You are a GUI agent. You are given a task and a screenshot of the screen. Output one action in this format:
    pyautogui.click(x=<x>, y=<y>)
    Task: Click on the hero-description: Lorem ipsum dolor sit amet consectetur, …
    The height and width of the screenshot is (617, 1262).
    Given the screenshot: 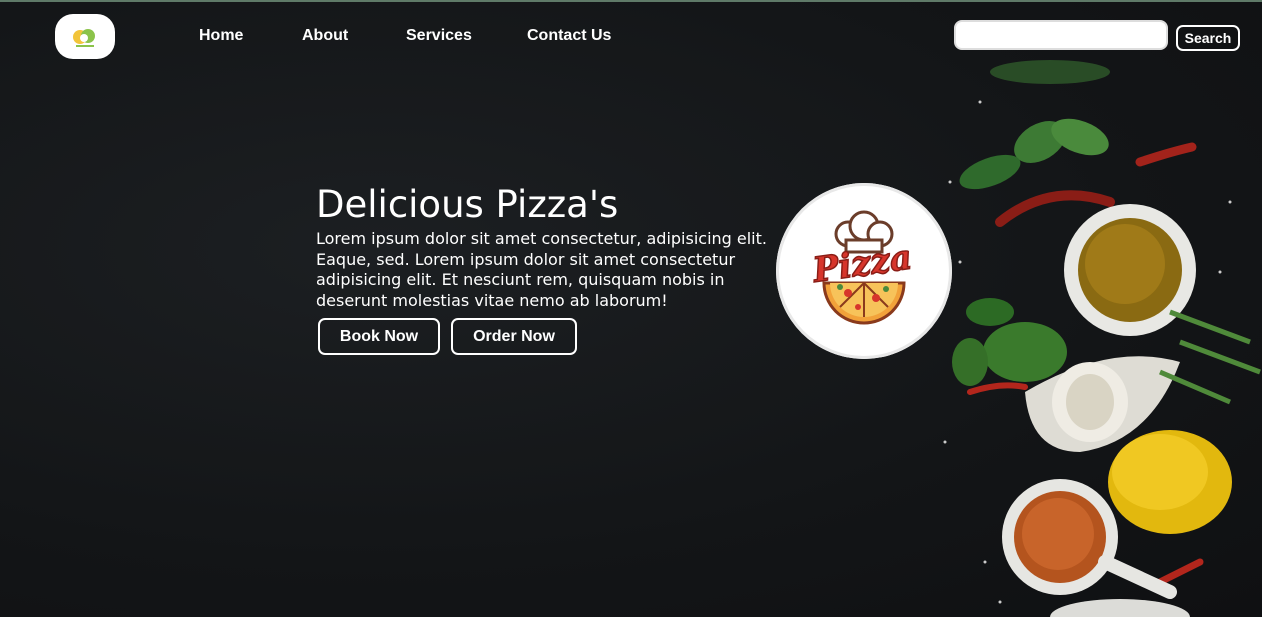 What is the action you would take?
    pyautogui.click(x=541, y=269)
    